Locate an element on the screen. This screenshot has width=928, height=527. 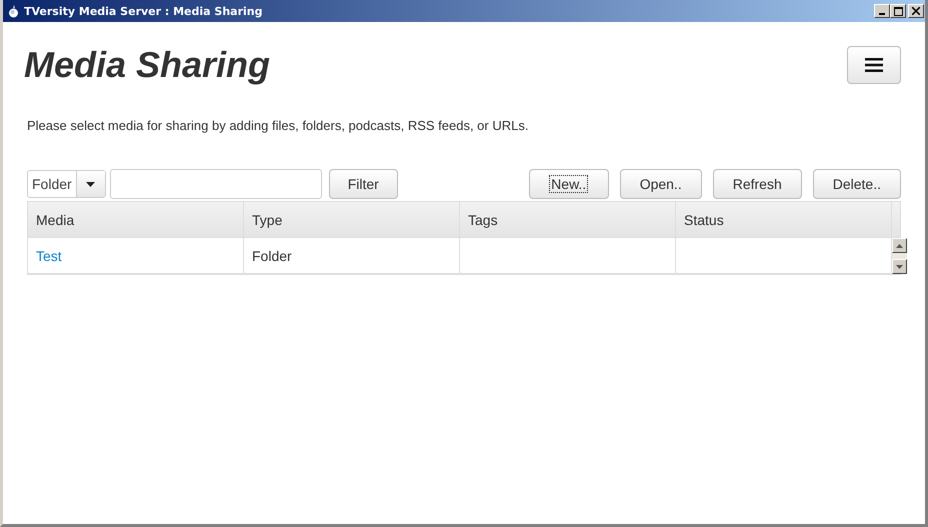
window-title: TVersity Media Server : Media Sharing is located at coordinates (143, 11).